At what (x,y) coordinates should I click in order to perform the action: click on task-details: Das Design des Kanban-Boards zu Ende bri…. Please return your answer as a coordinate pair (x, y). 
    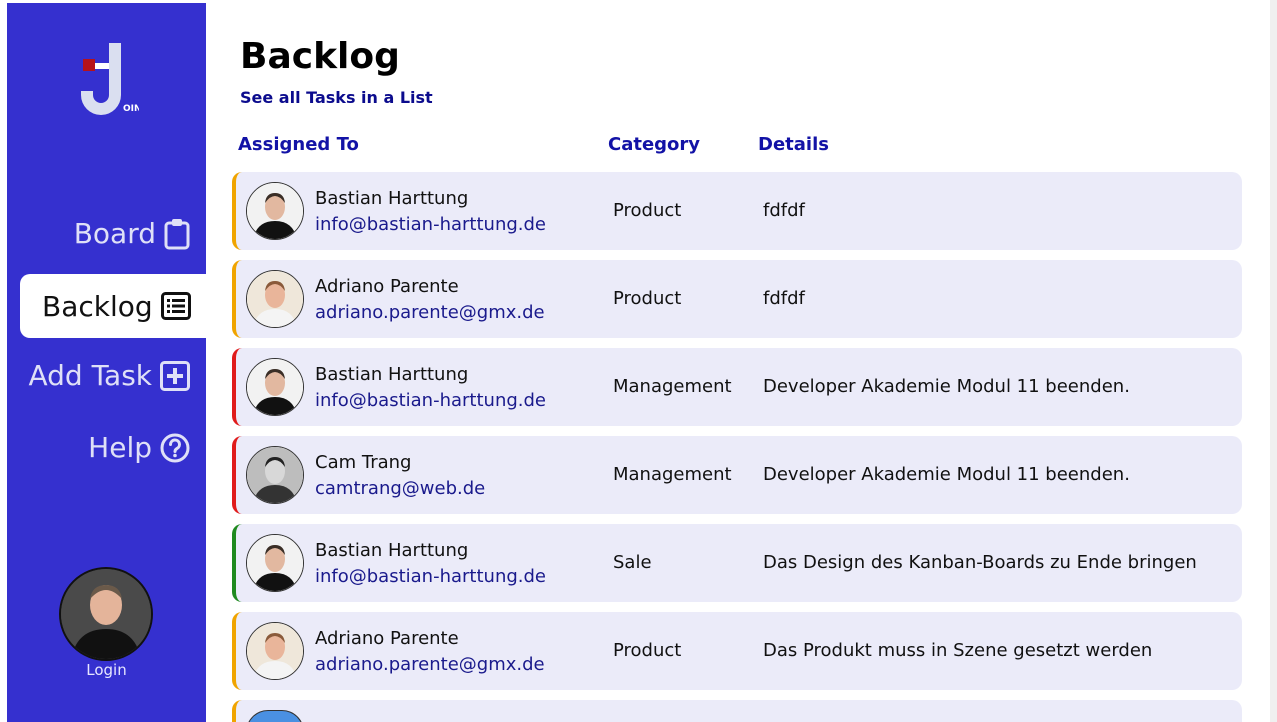
    Looking at the image, I should click on (980, 562).